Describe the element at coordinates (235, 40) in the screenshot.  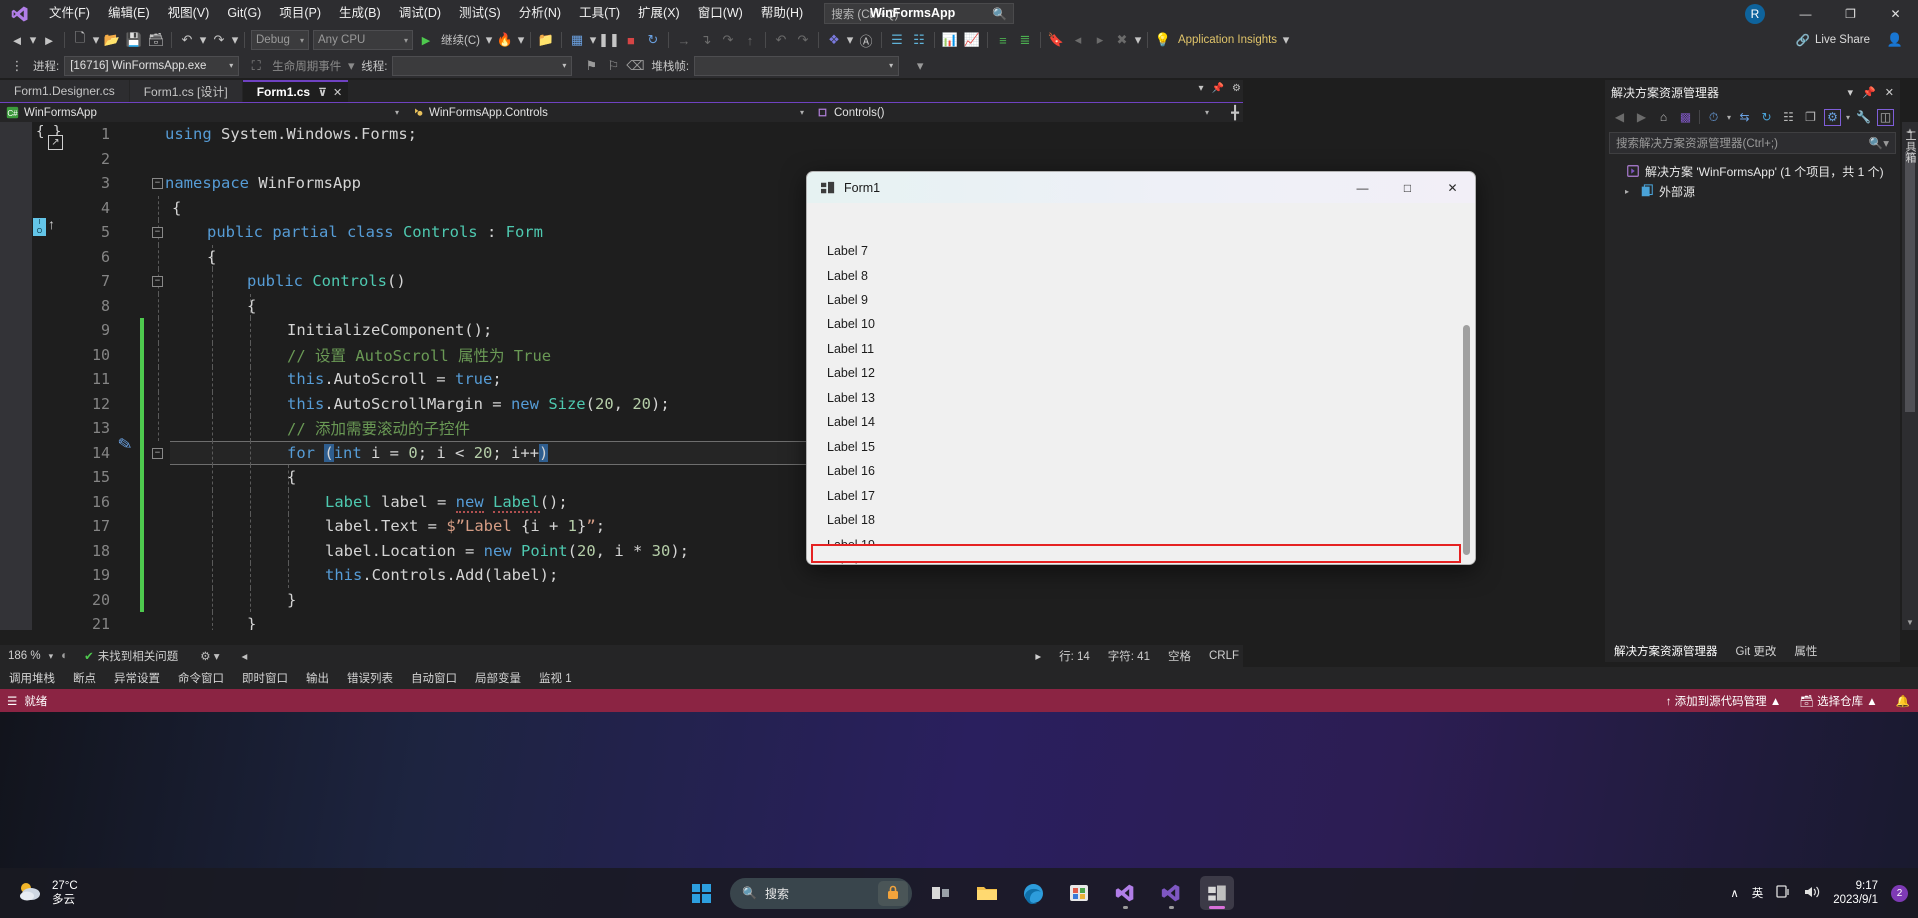
I see `redo-dropdown-icon: ▾` at that location.